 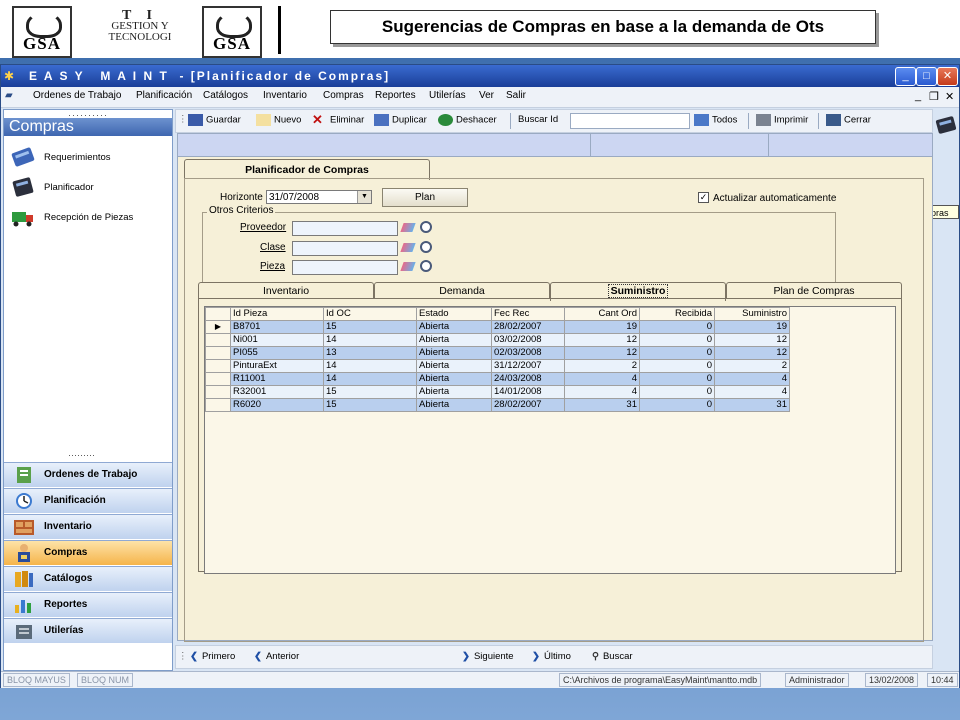 What do you see at coordinates (214, 120) in the screenshot?
I see `save-button: Guardar` at bounding box center [214, 120].